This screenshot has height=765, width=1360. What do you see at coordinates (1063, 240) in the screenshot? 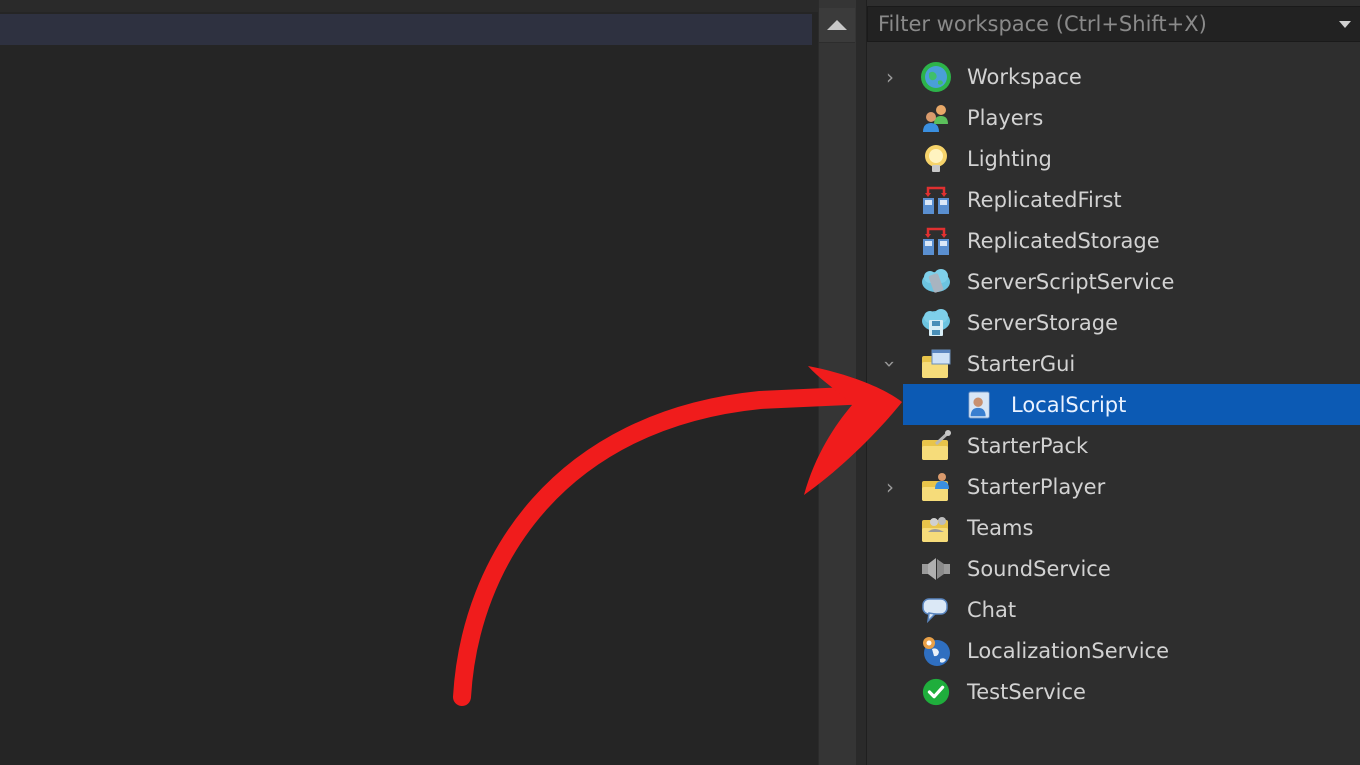
I see `tree-item-label: ReplicatedStorage` at bounding box center [1063, 240].